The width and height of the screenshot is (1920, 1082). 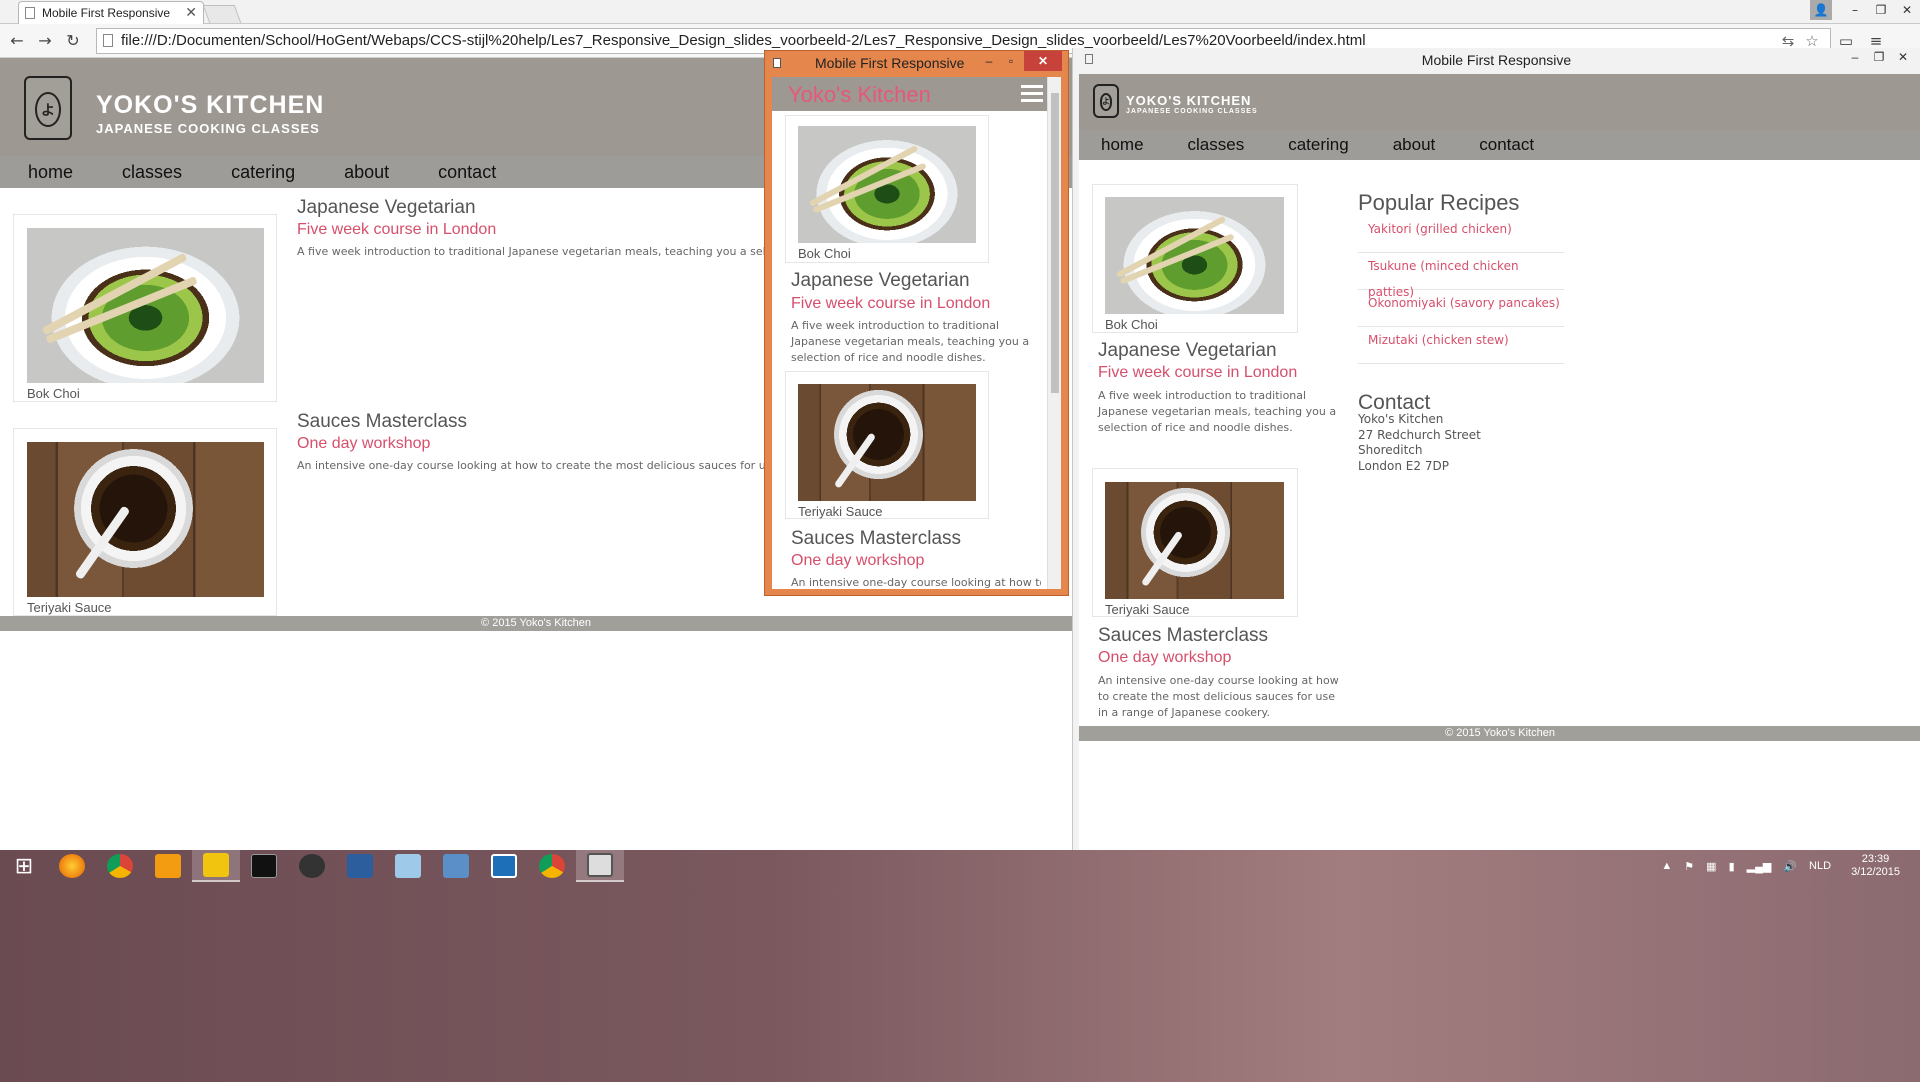 I want to click on window-controls: 👤 – ❐ ✕, so click(x=1865, y=10).